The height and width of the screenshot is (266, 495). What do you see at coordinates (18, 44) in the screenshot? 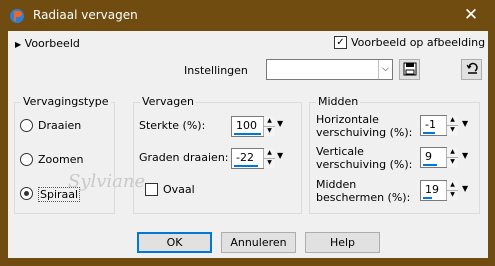
I see `triangle-right-icon: ▶` at bounding box center [18, 44].